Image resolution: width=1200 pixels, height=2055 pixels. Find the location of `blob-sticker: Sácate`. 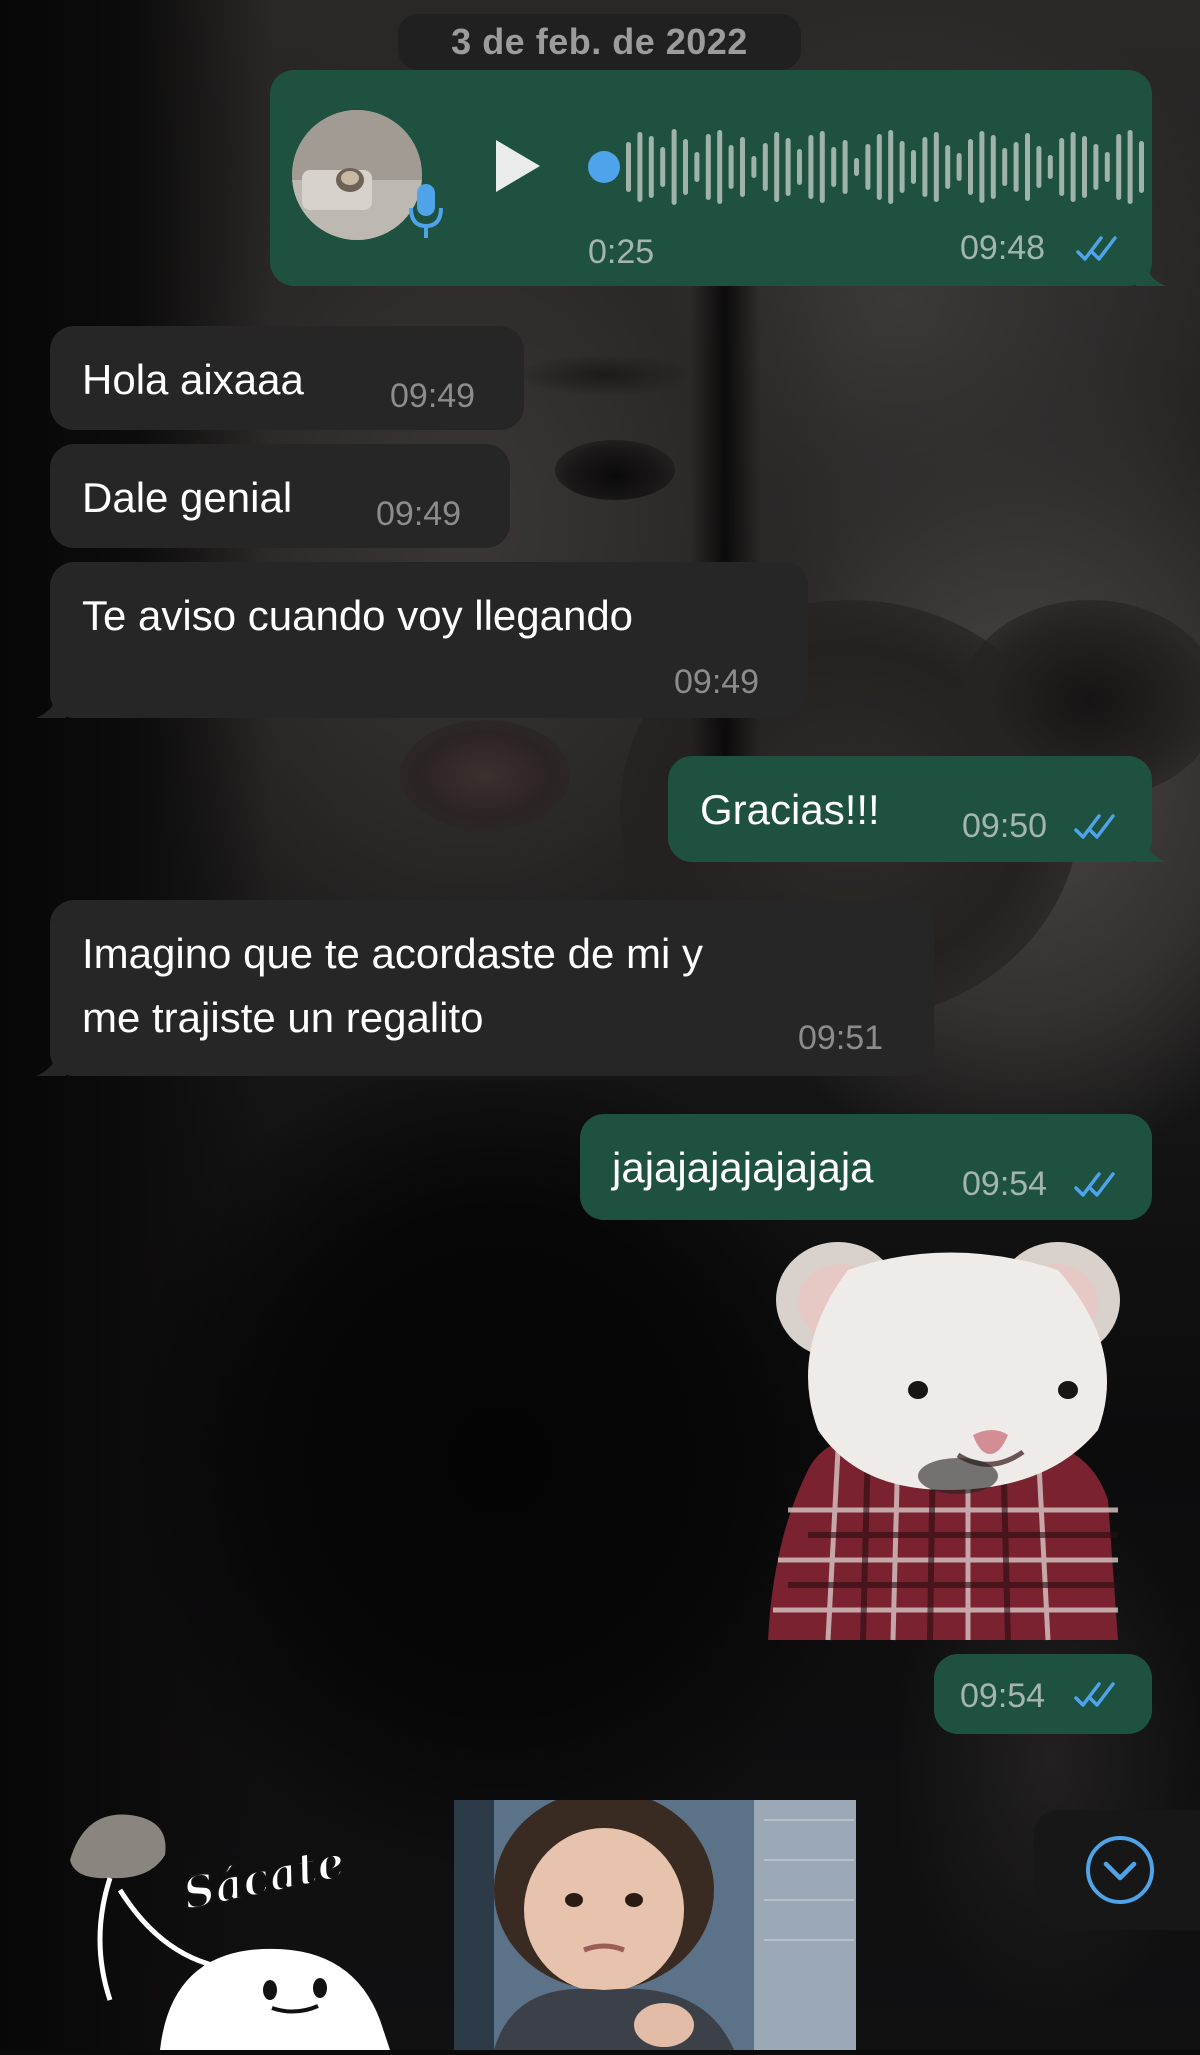

blob-sticker: Sácate is located at coordinates (250, 1925).